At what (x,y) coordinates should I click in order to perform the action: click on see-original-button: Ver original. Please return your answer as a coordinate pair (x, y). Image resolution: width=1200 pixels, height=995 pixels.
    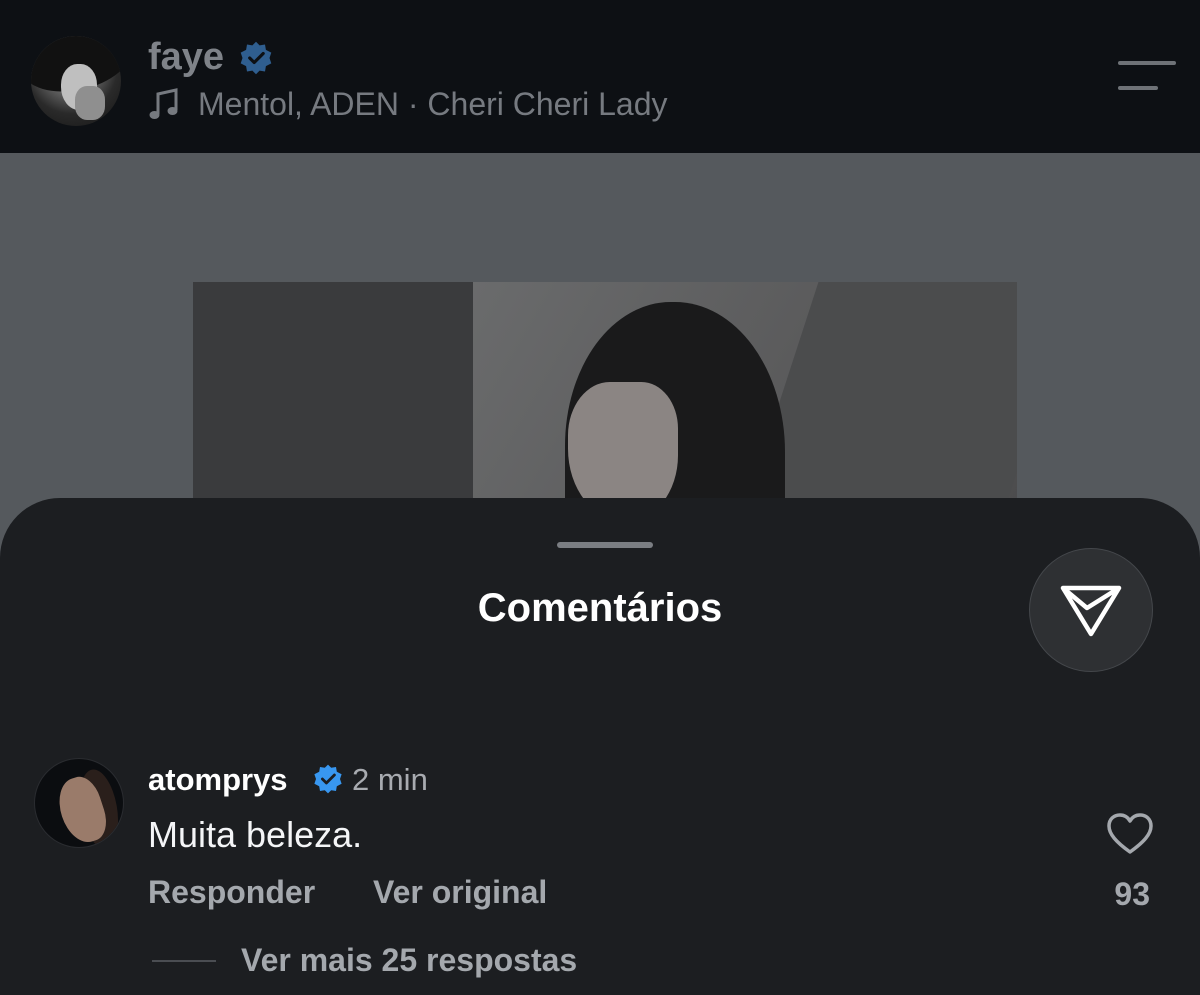
    Looking at the image, I should click on (460, 892).